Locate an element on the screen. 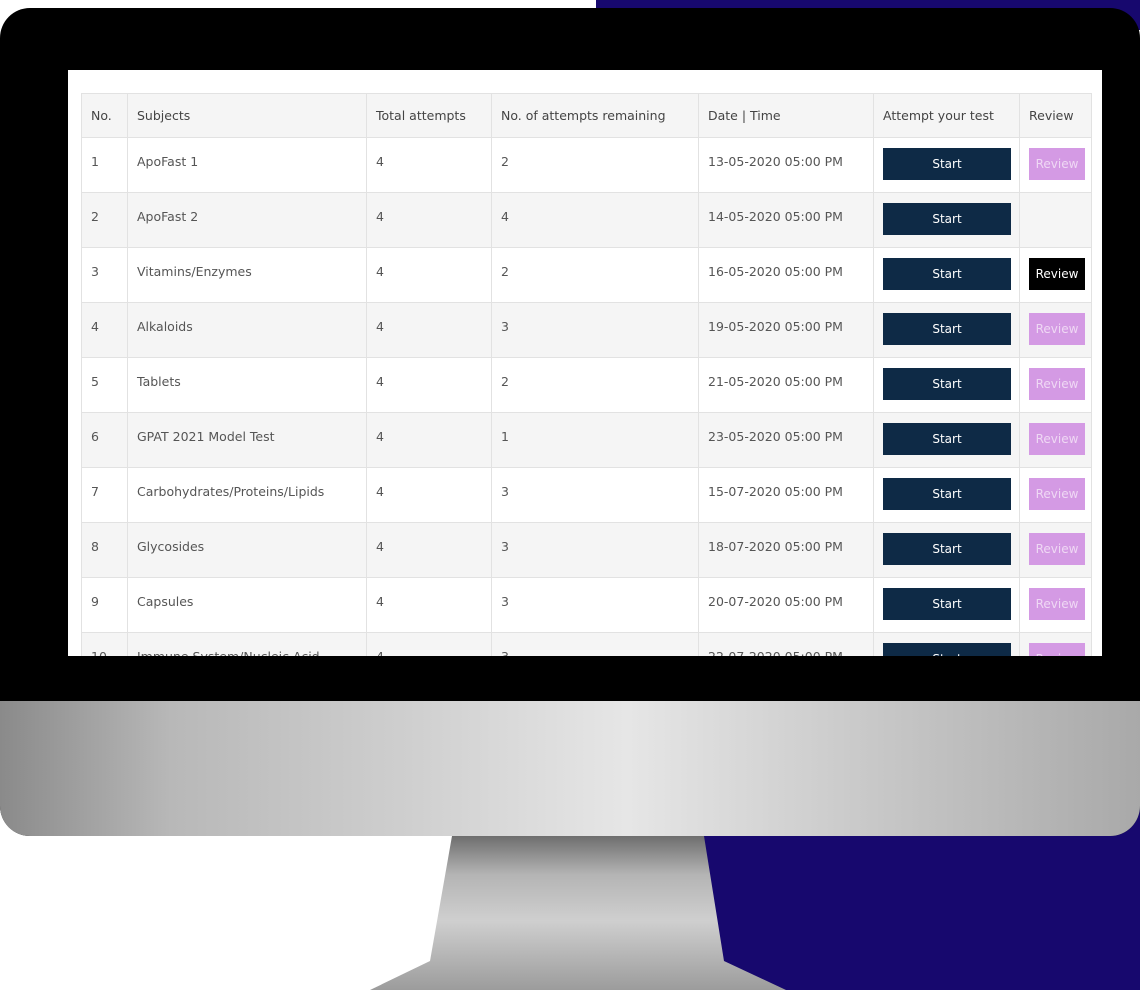  cell-no: 1 is located at coordinates (104, 165).